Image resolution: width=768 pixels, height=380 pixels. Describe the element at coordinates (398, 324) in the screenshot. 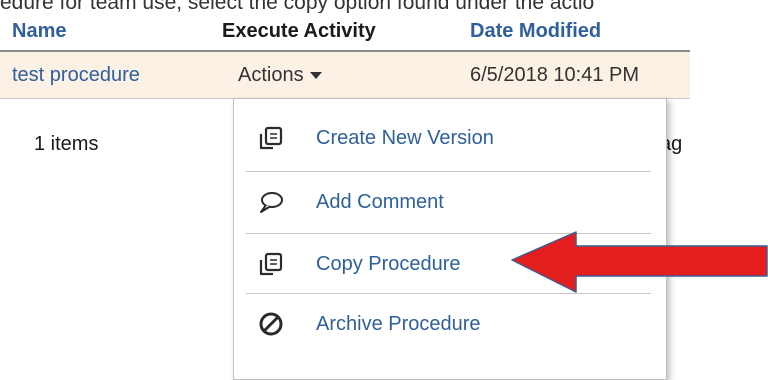

I see `menu-item-label: Archive Procedure` at that location.